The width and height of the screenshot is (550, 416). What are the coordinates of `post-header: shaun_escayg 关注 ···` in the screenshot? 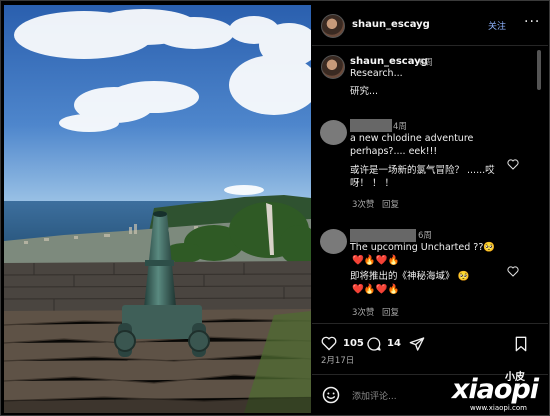 It's located at (430, 25).